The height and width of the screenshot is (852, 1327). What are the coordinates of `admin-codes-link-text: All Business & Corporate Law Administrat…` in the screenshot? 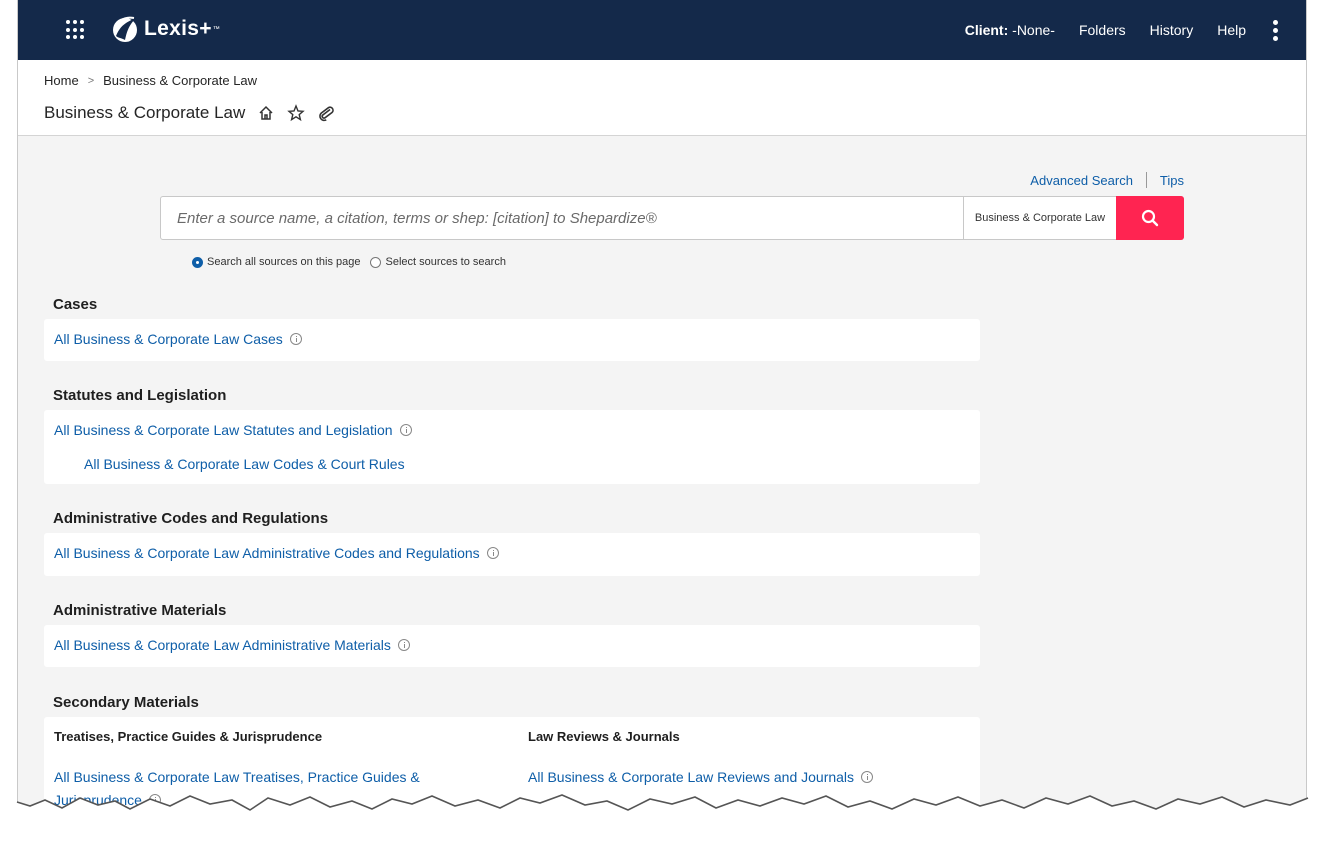 It's located at (267, 553).